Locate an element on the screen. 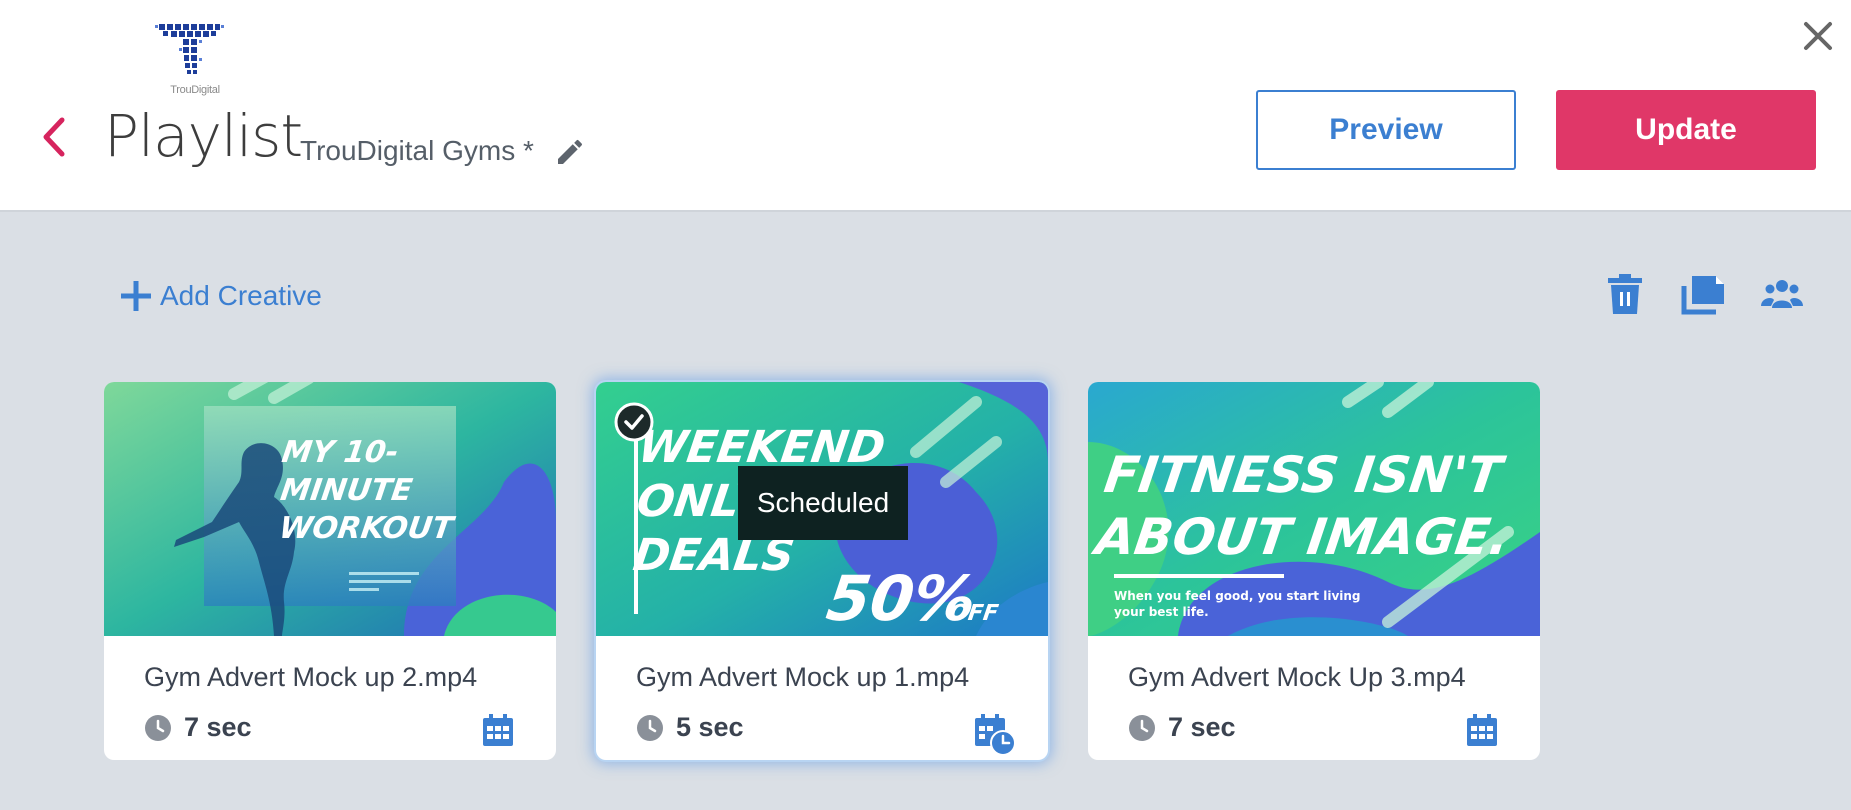  edit-pencil-icon is located at coordinates (570, 152).